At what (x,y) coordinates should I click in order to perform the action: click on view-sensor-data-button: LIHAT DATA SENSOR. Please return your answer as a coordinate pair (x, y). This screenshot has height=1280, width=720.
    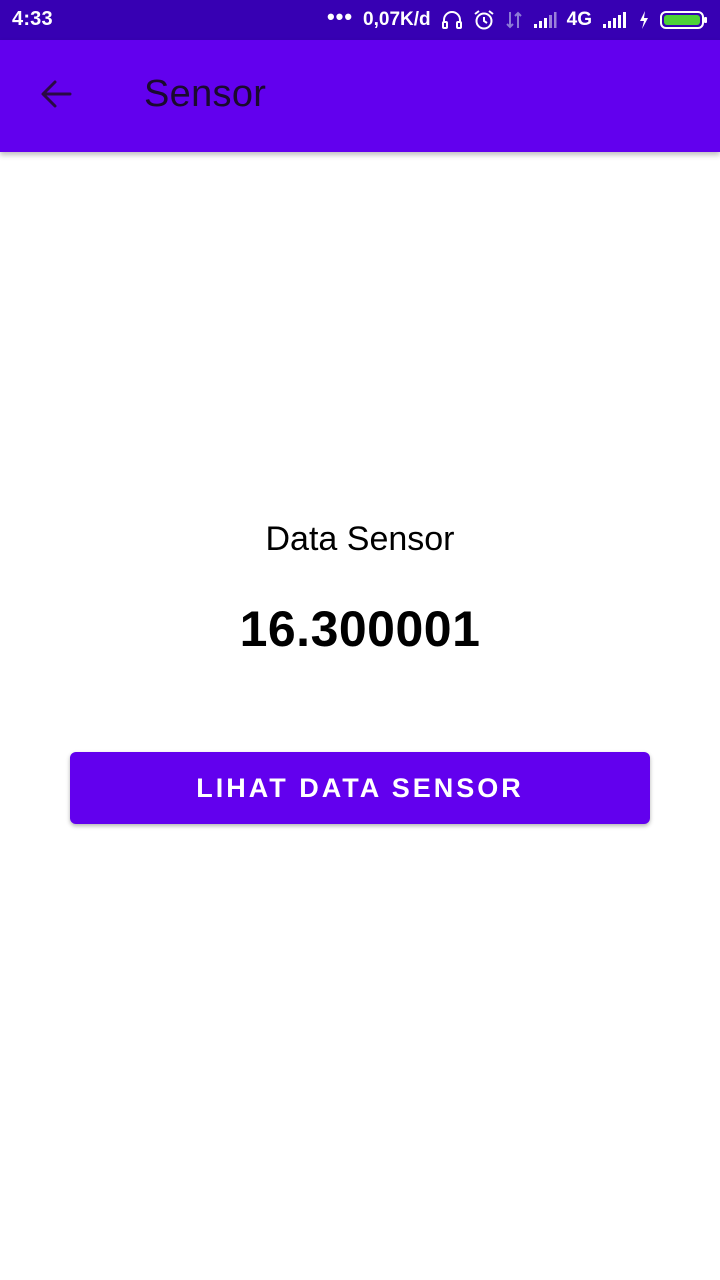
    Looking at the image, I should click on (360, 788).